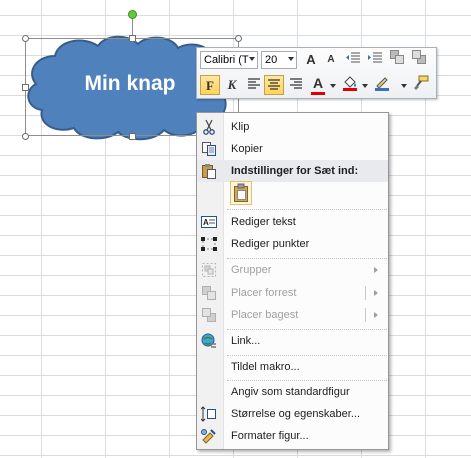  What do you see at coordinates (419, 60) in the screenshot?
I see `send-backward-icon` at bounding box center [419, 60].